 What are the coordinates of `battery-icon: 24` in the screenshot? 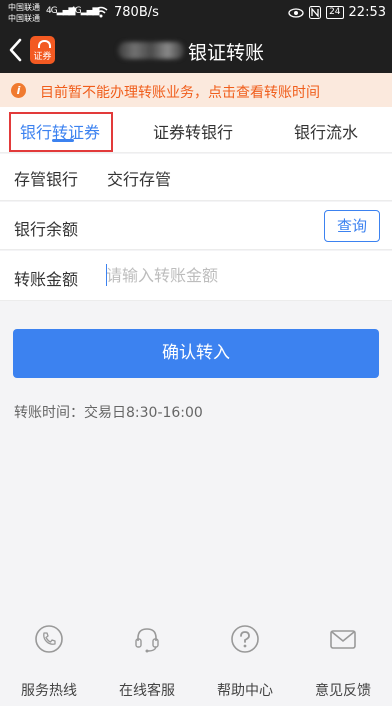 It's located at (335, 12).